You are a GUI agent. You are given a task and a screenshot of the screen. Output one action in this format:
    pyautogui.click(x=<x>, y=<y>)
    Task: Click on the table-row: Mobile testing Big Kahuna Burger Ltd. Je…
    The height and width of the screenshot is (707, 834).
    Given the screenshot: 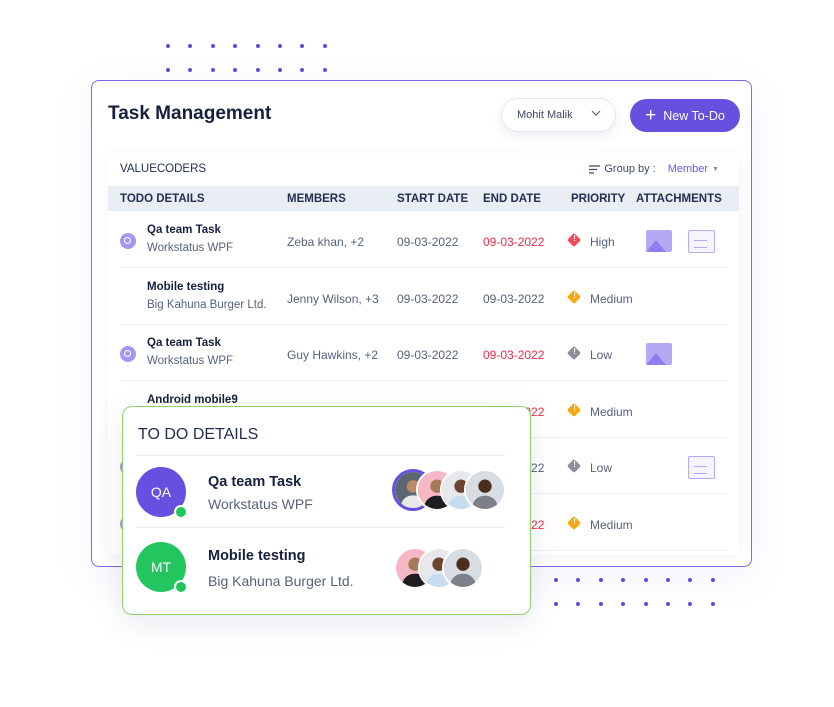 What is the action you would take?
    pyautogui.click(x=423, y=296)
    